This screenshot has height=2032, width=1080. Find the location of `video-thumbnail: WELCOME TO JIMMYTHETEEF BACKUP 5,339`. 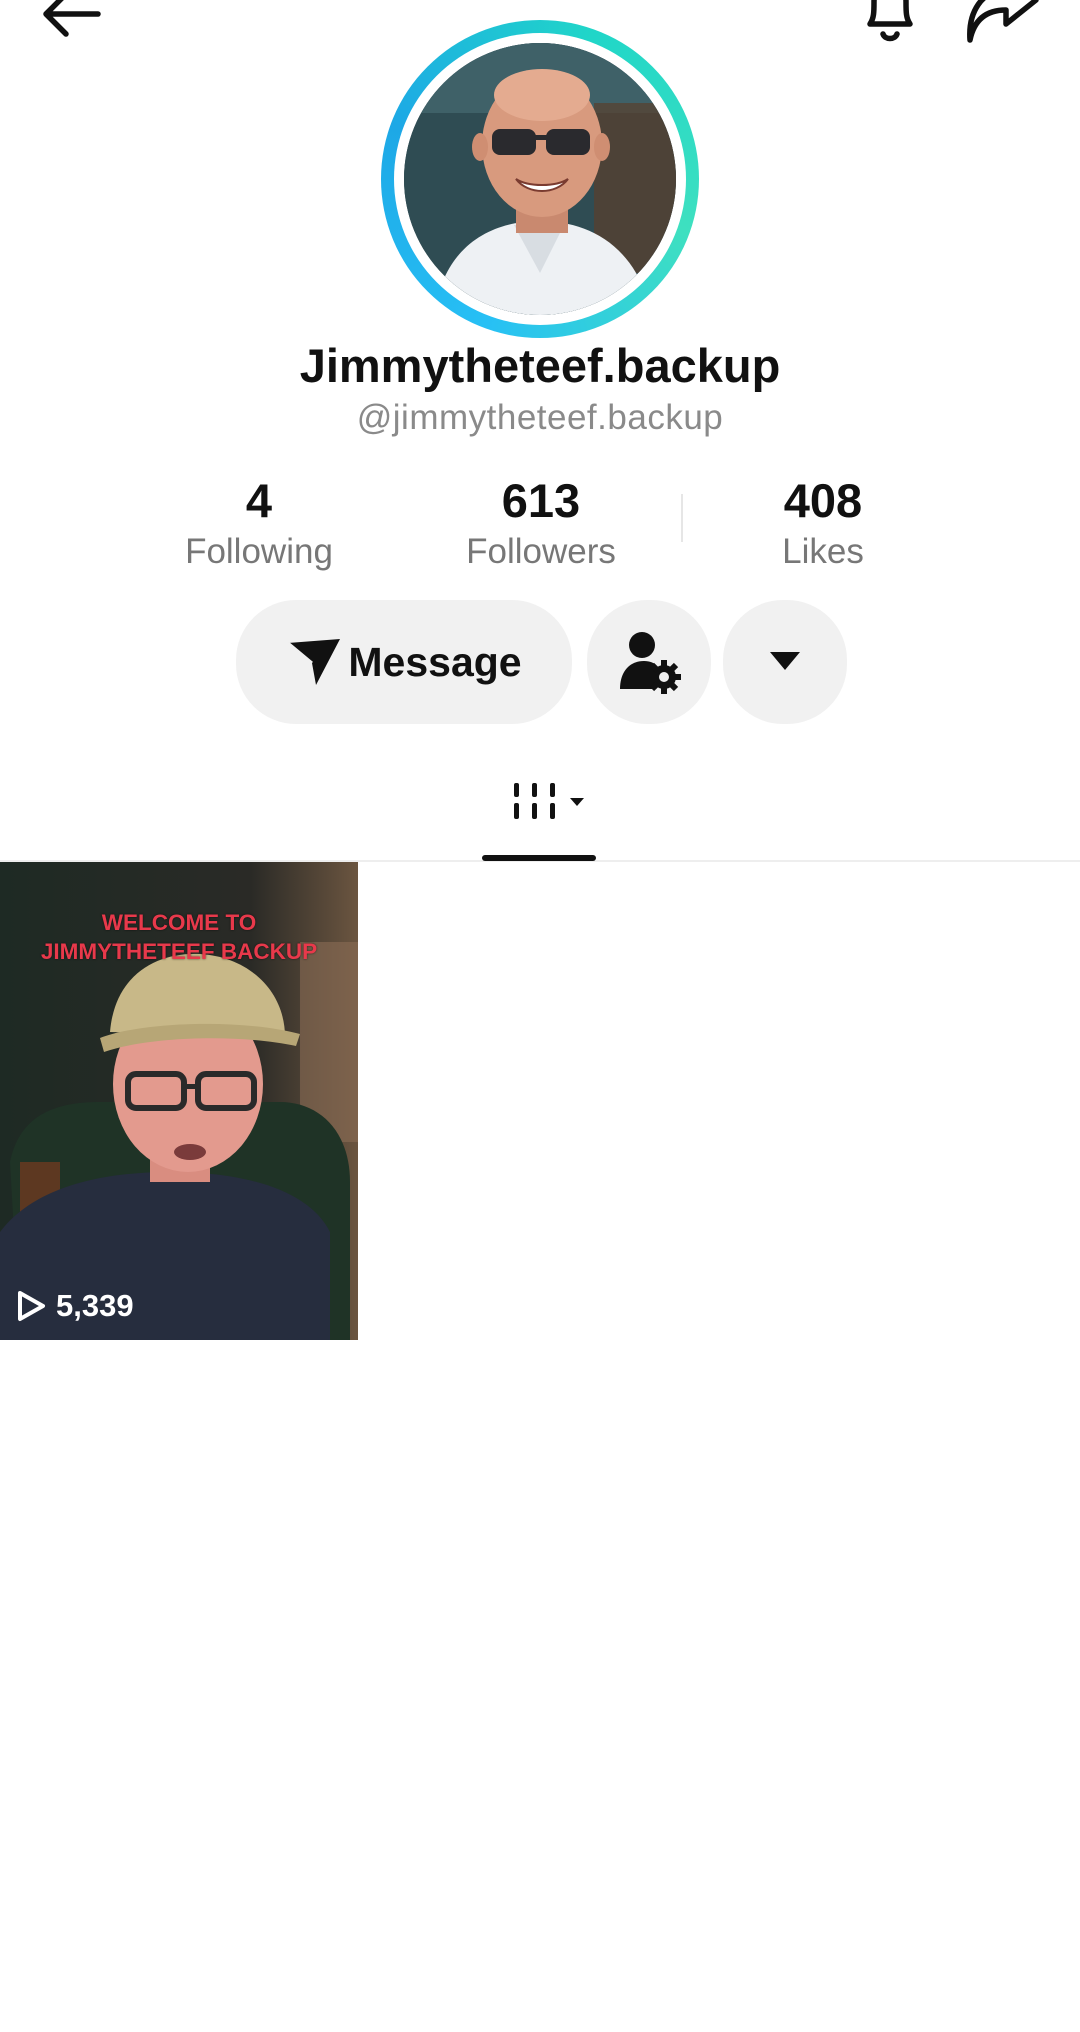

video-thumbnail: WELCOME TO JIMMYTHETEEF BACKUP 5,339 is located at coordinates (179, 1101).